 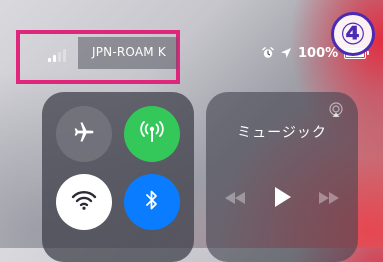 I want to click on fast-forward-icon, so click(x=329, y=199).